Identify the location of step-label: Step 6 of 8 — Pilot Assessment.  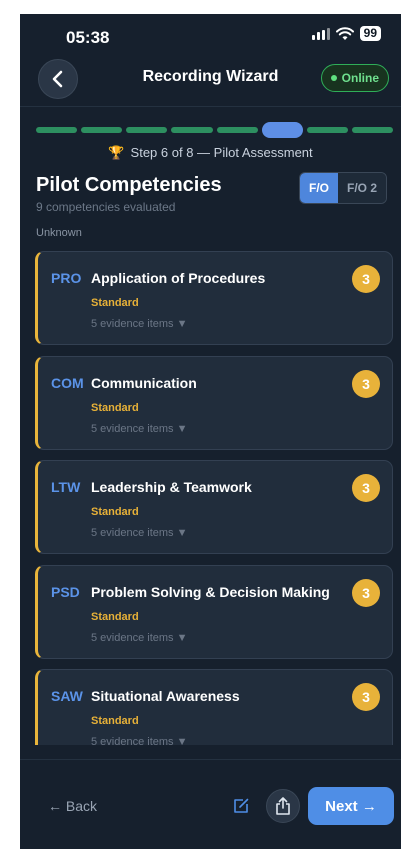
(221, 152).